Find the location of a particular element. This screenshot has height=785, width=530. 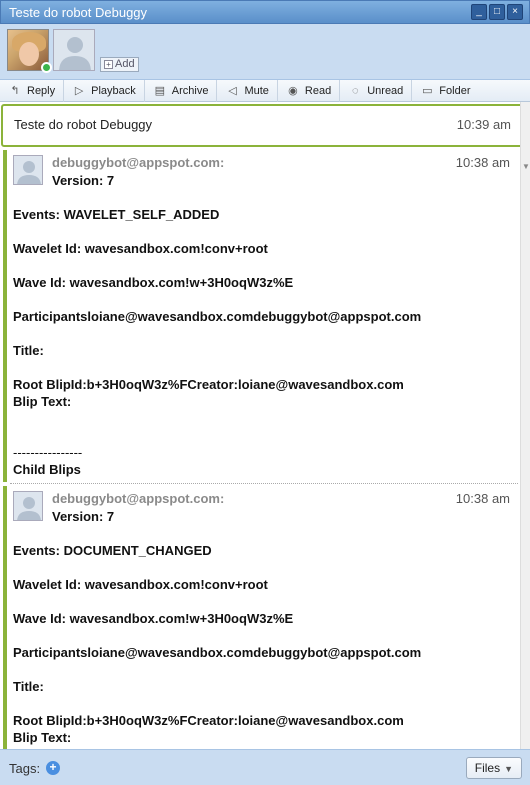

add-tag-icon: + is located at coordinates (53, 768).